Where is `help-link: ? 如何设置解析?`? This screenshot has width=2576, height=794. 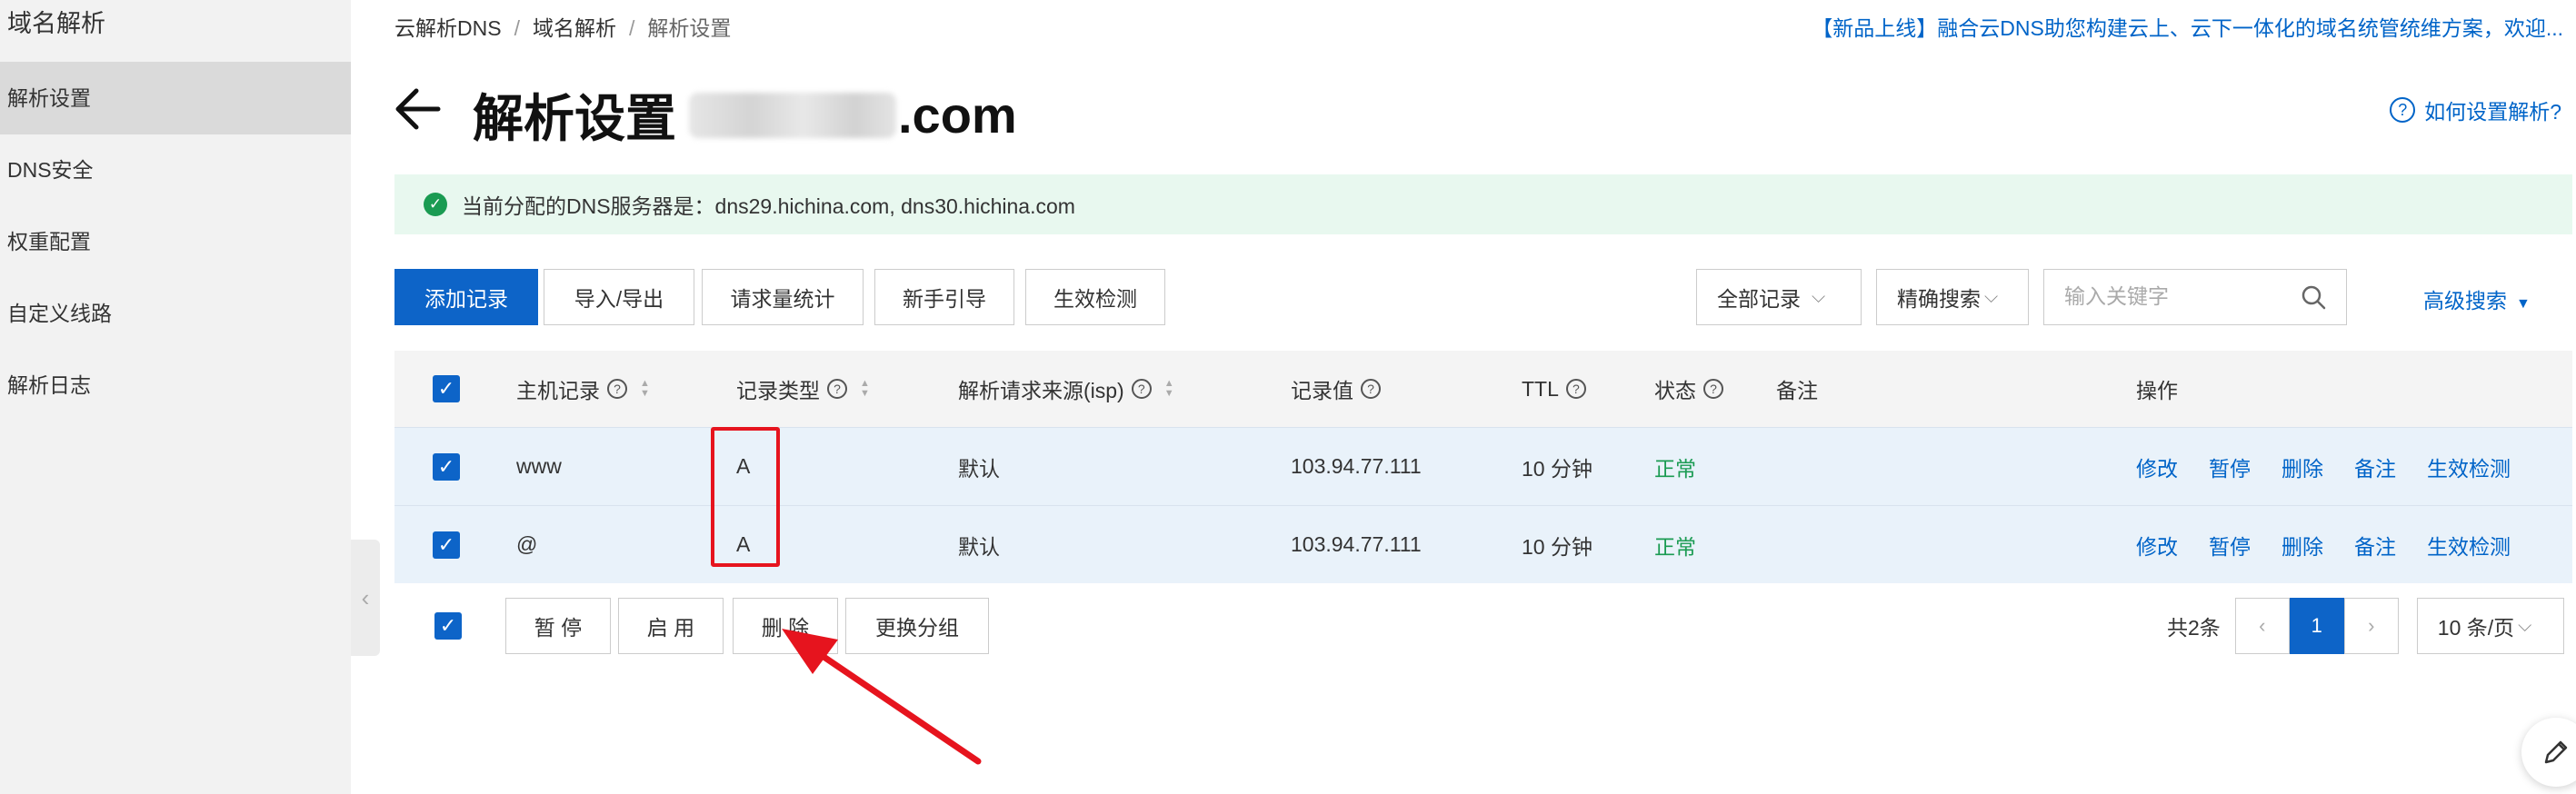
help-link: ? 如何设置解析? is located at coordinates (2475, 109).